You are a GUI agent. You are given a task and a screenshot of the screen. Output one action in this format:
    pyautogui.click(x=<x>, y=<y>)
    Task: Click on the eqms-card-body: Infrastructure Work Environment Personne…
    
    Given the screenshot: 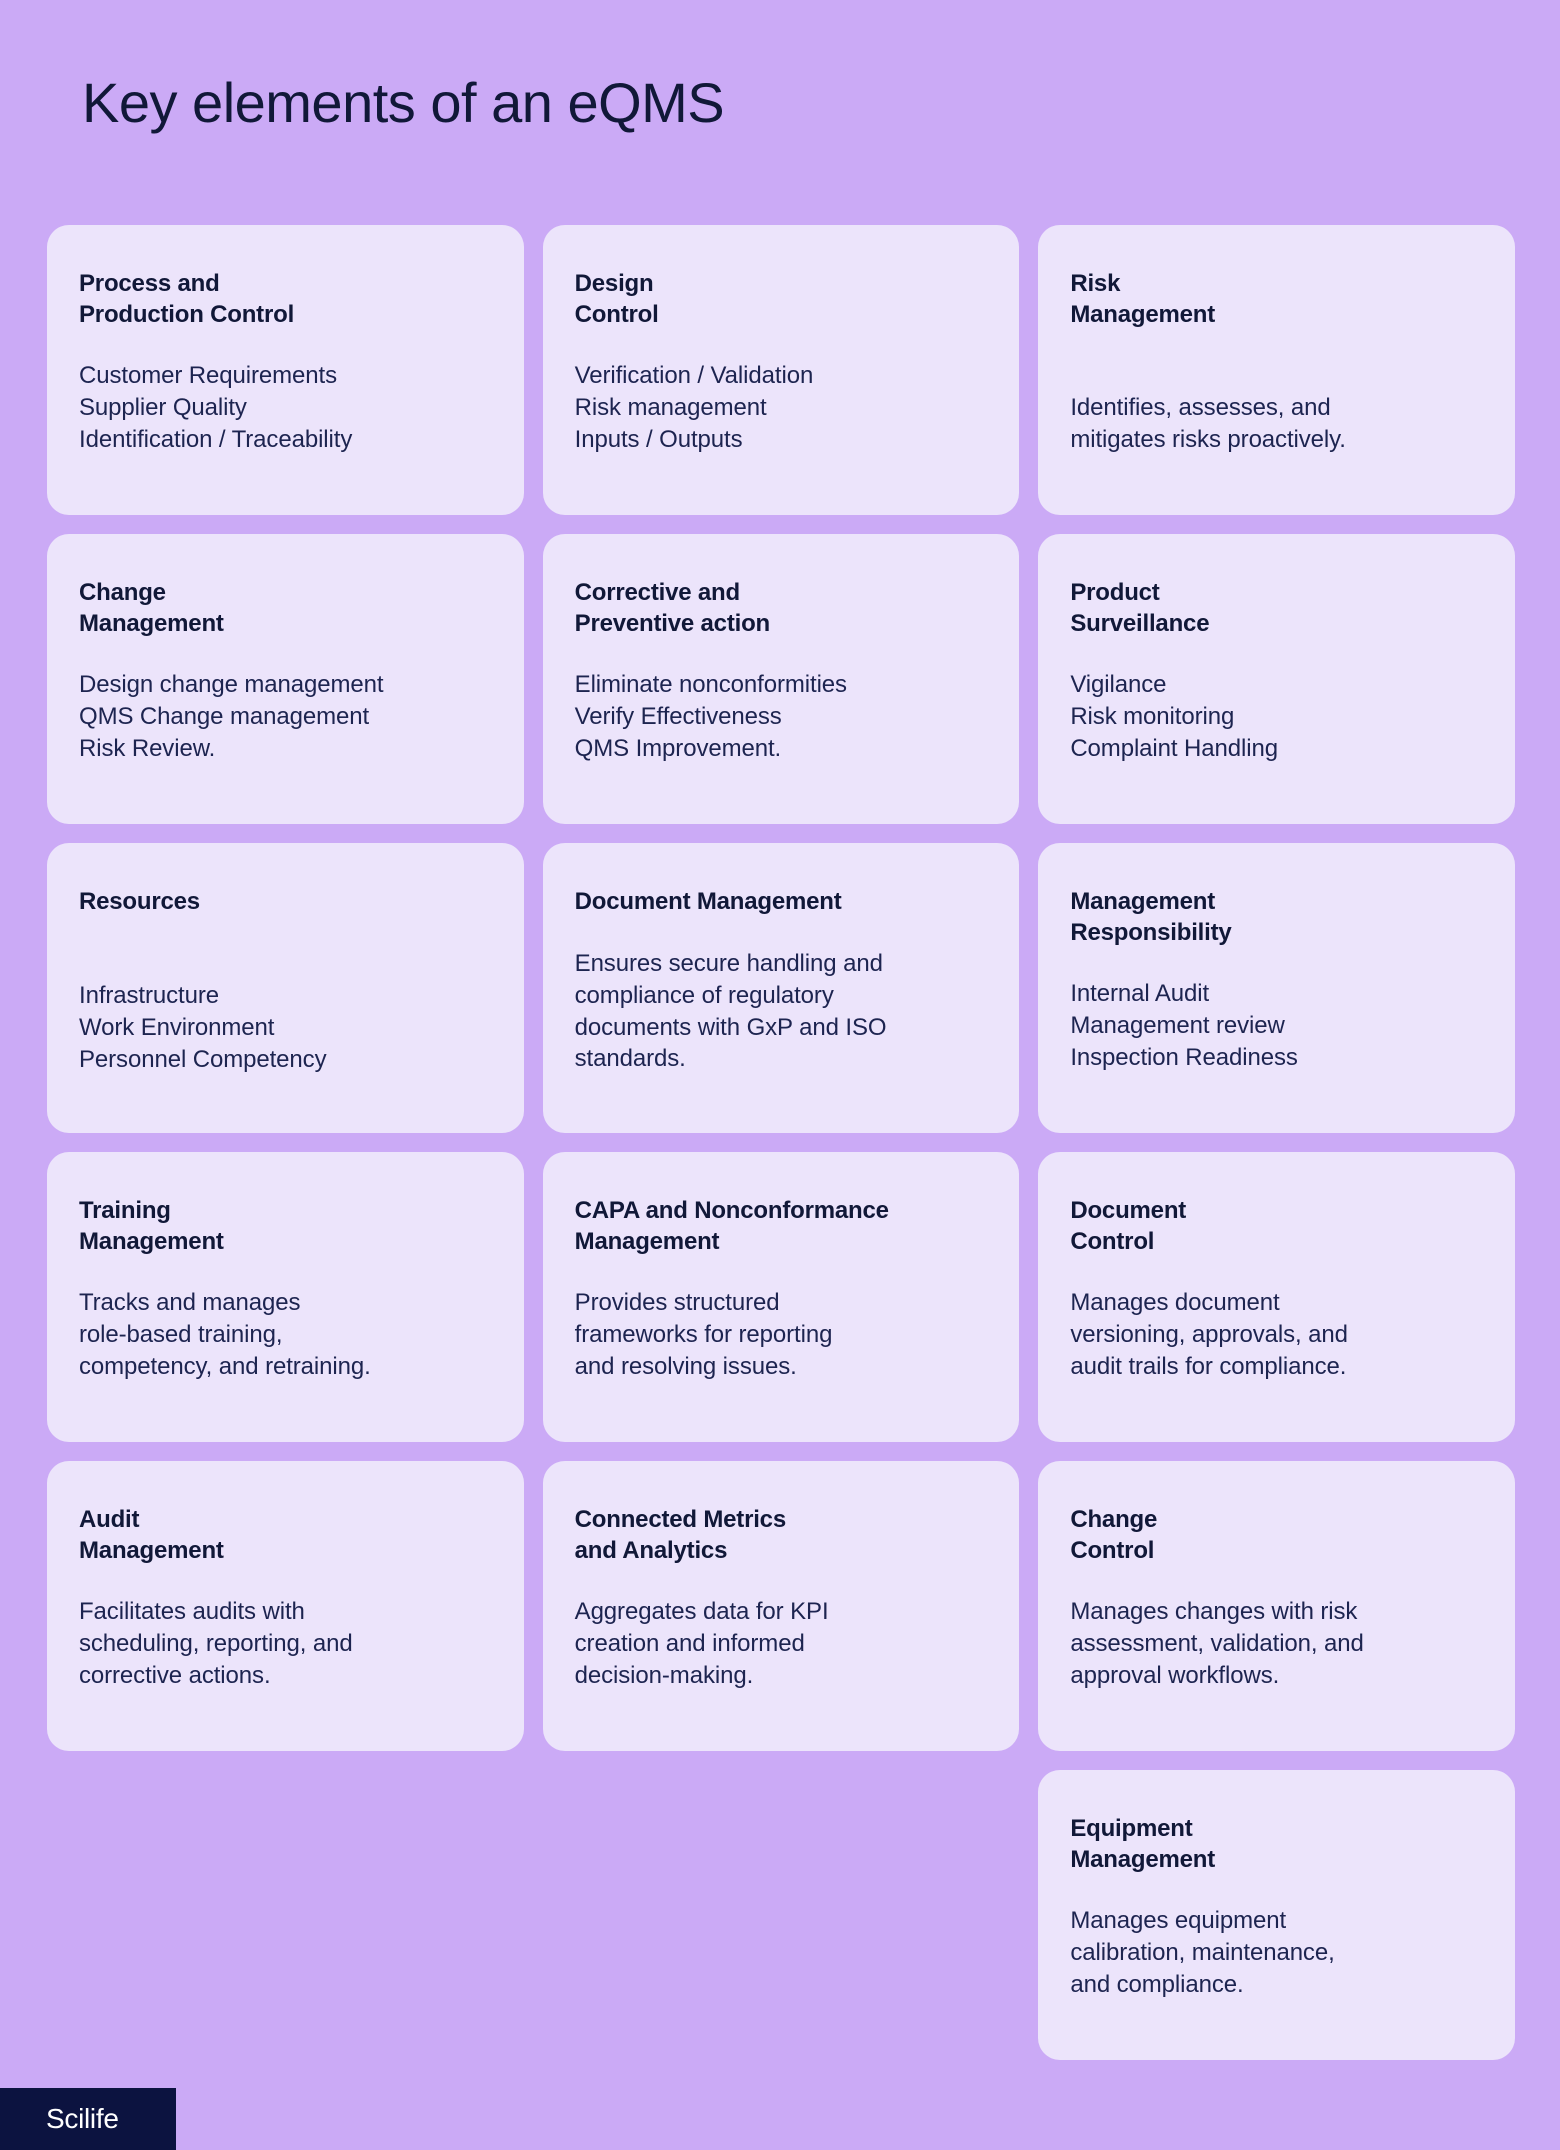 What is the action you would take?
    pyautogui.click(x=203, y=1027)
    